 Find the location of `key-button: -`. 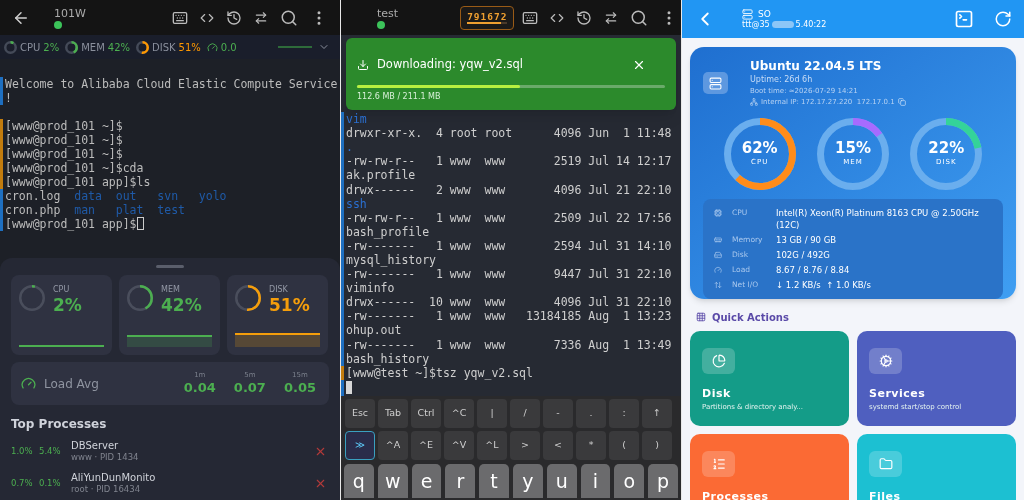

key-button: - is located at coordinates (558, 413).